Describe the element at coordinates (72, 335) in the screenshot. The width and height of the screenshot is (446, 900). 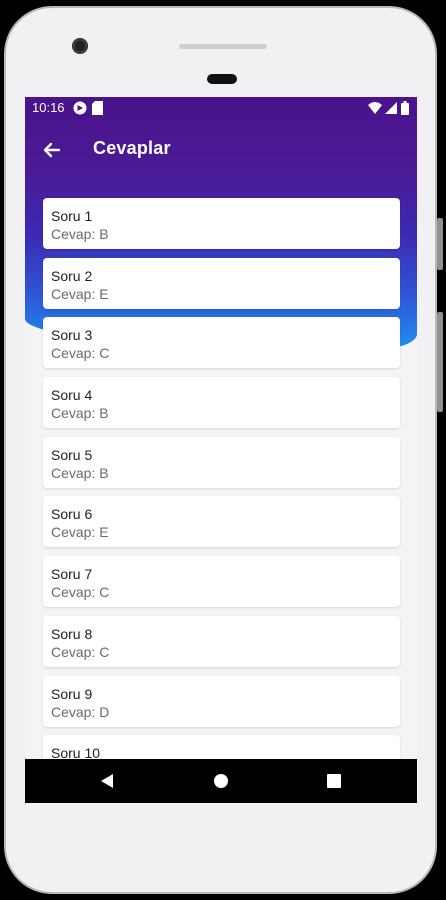
I see `question-label: Soru 3` at that location.